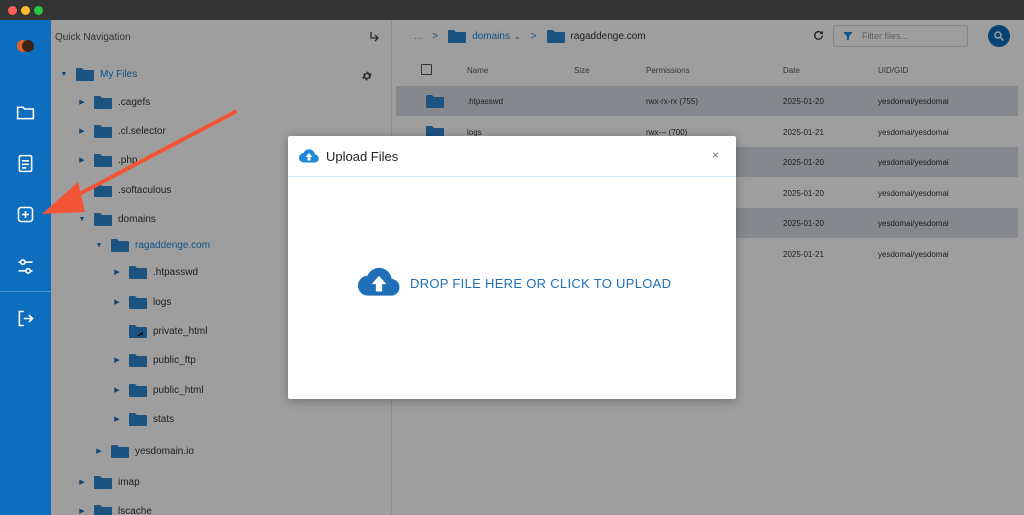  What do you see at coordinates (715, 155) in the screenshot?
I see `close-icon: ×` at bounding box center [715, 155].